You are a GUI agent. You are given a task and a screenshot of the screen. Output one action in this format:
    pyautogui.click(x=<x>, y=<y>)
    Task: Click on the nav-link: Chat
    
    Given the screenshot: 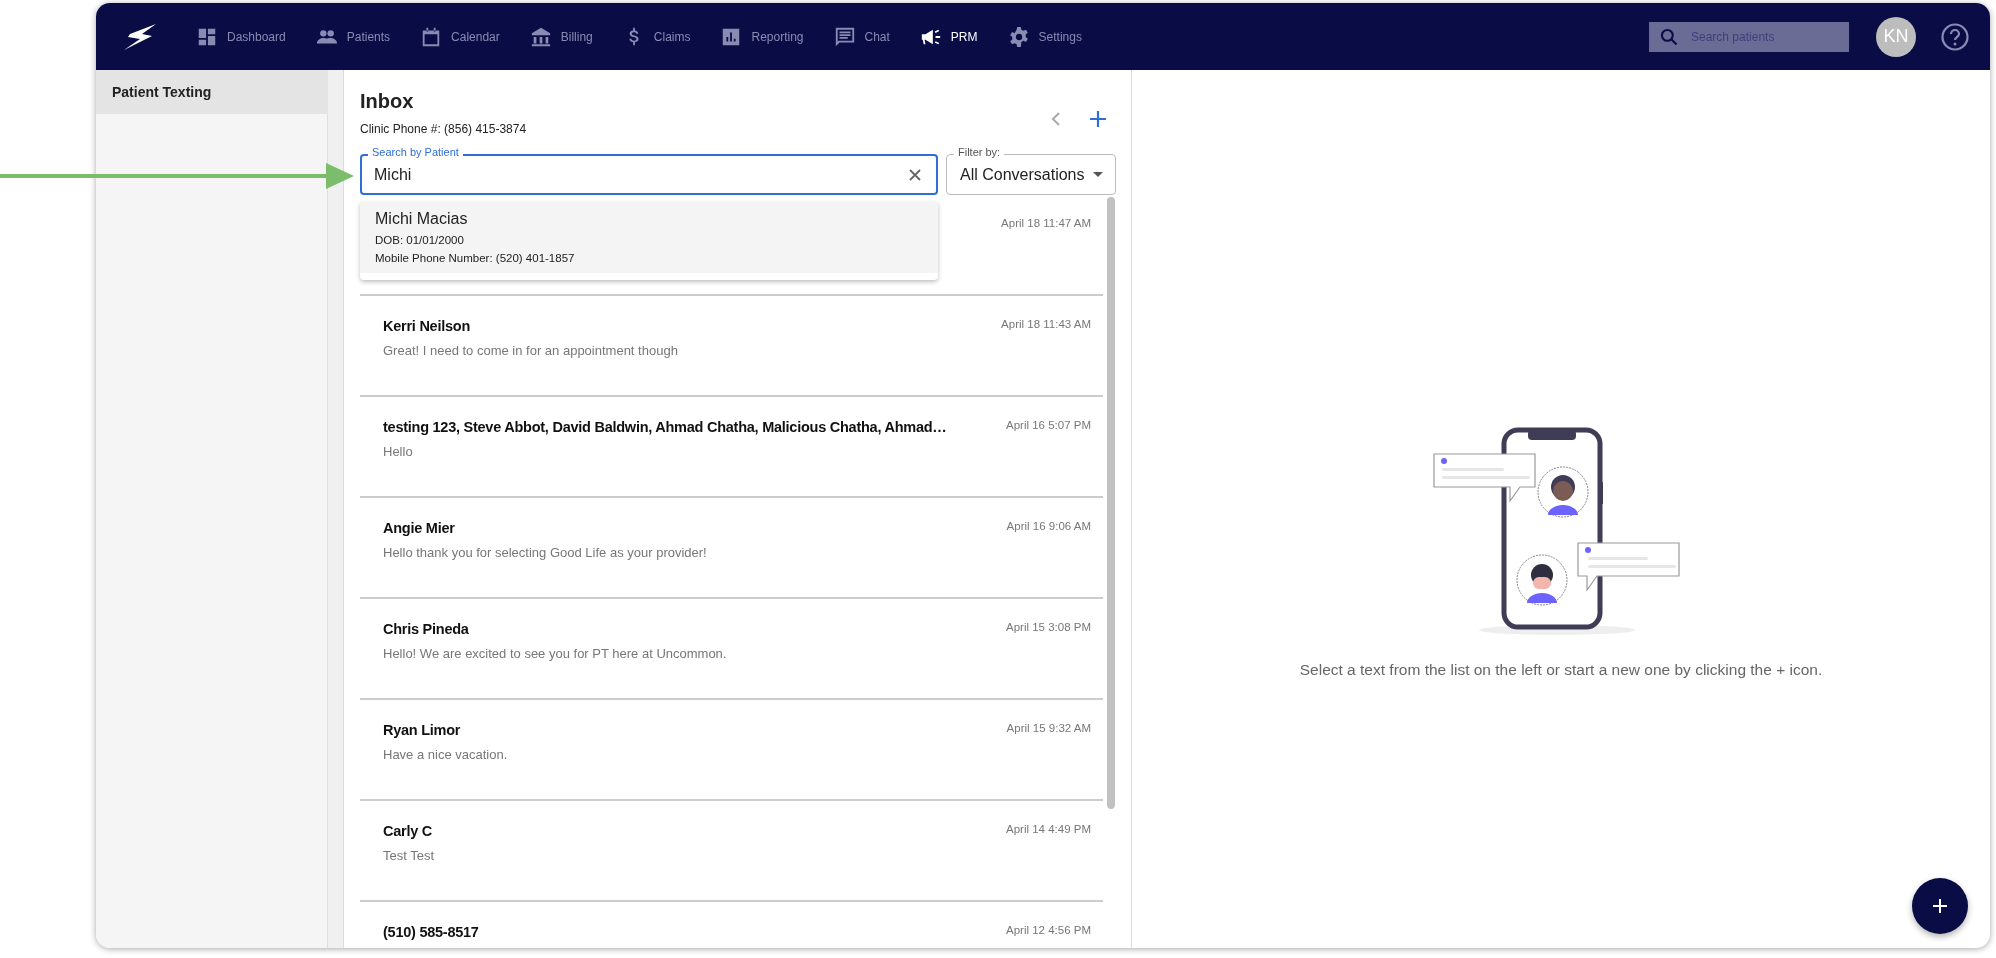 What is the action you would take?
    pyautogui.click(x=861, y=36)
    